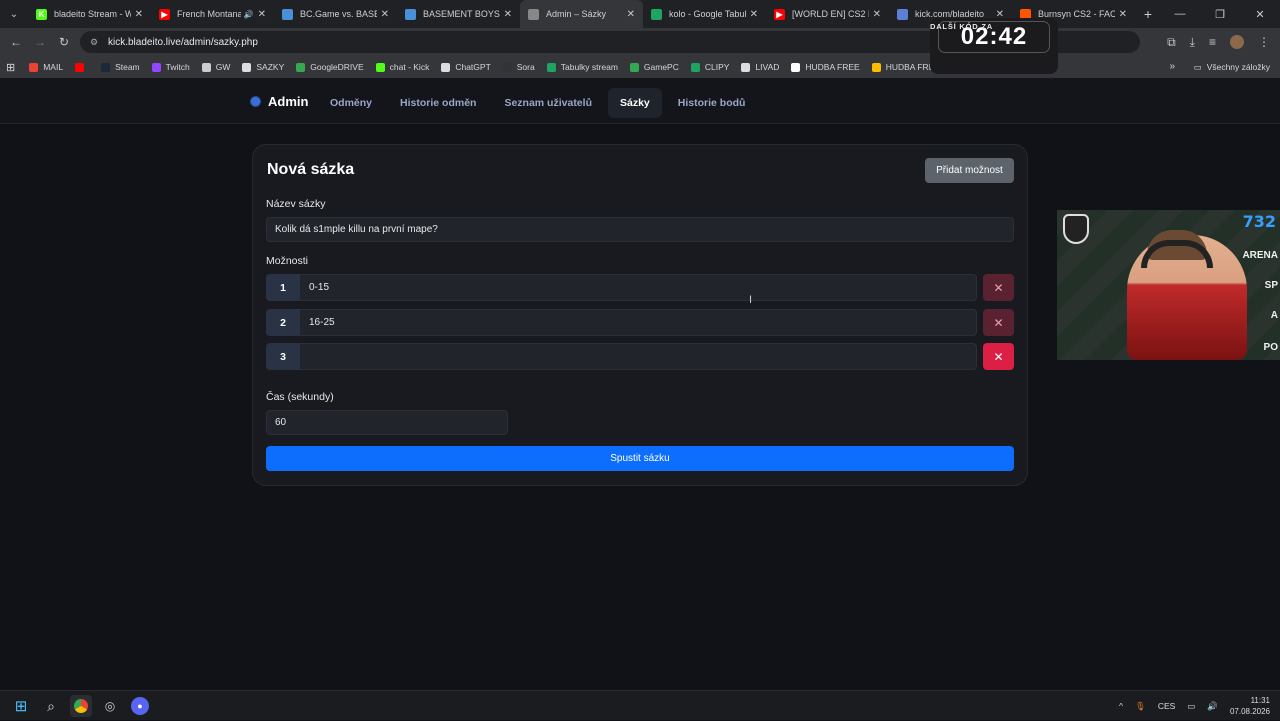 Image resolution: width=1280 pixels, height=721 pixels. Describe the element at coordinates (1121, 706) in the screenshot. I see `tray-chevron-icon: ^` at that location.